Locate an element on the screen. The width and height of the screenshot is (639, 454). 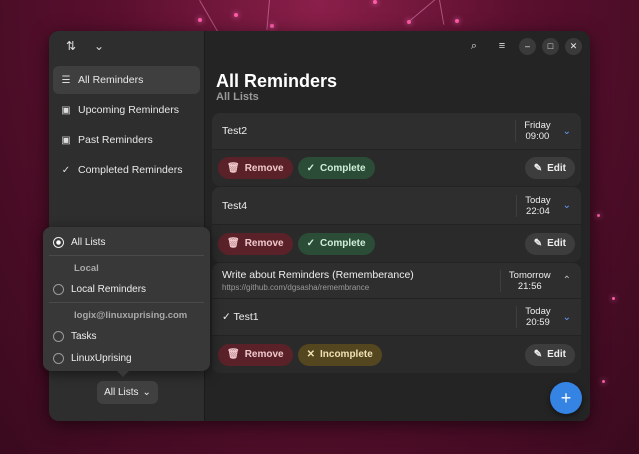
radio-selected-icon is located at coordinates (58, 242).